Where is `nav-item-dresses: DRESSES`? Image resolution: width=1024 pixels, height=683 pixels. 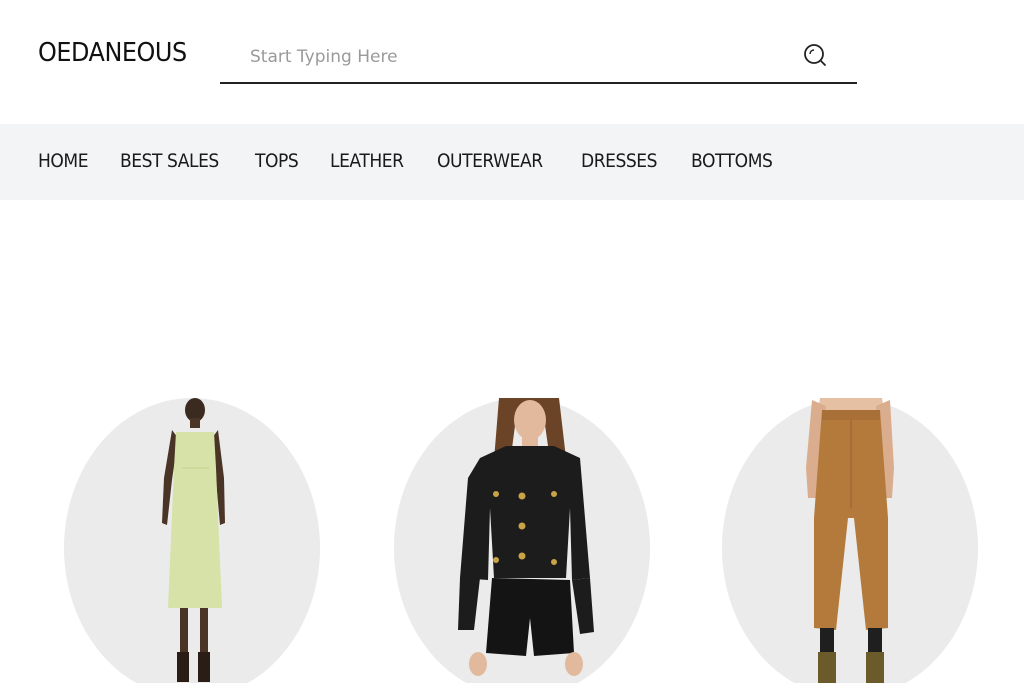
nav-item-dresses: DRESSES is located at coordinates (619, 161).